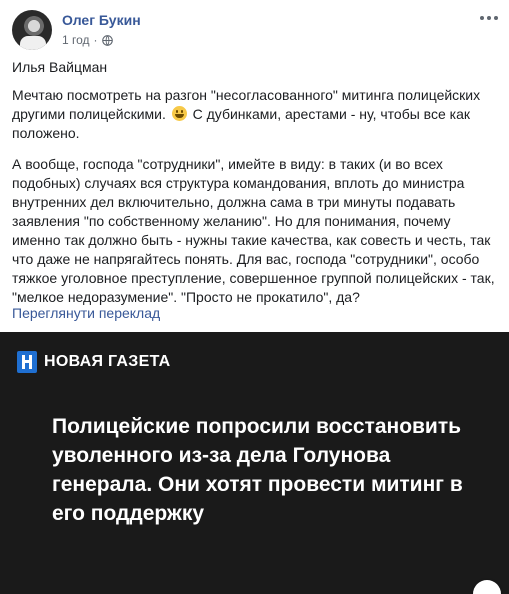  I want to click on more-options-icon, so click(489, 18).